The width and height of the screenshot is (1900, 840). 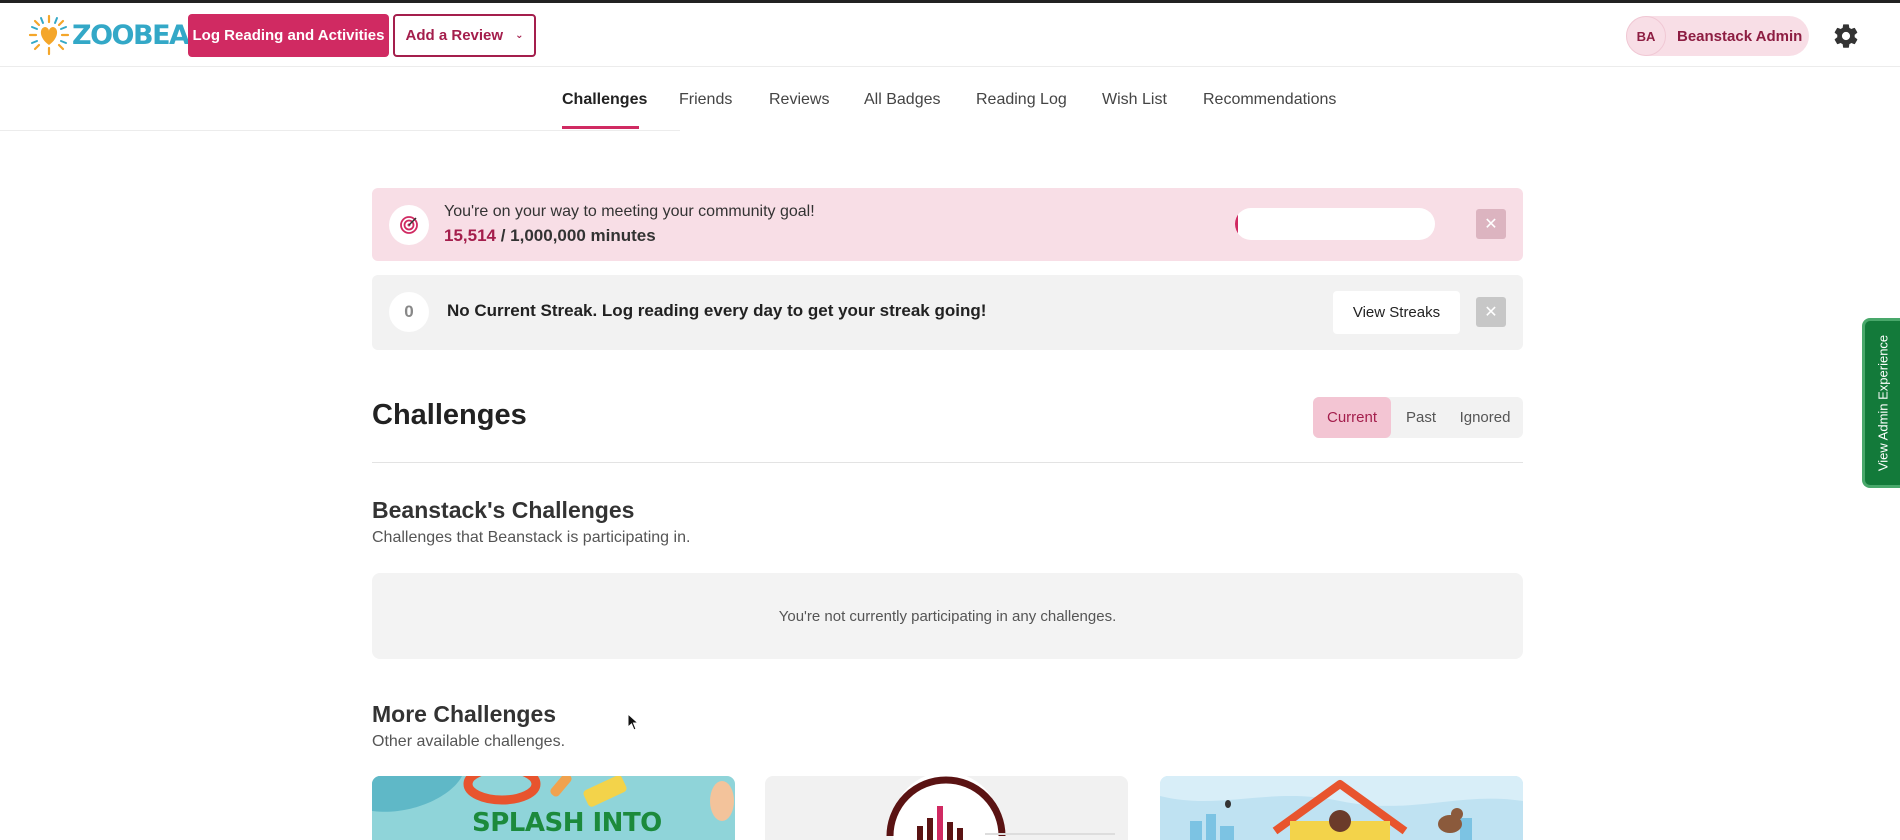 What do you see at coordinates (604, 100) in the screenshot?
I see `tab-challenges: Challenges` at bounding box center [604, 100].